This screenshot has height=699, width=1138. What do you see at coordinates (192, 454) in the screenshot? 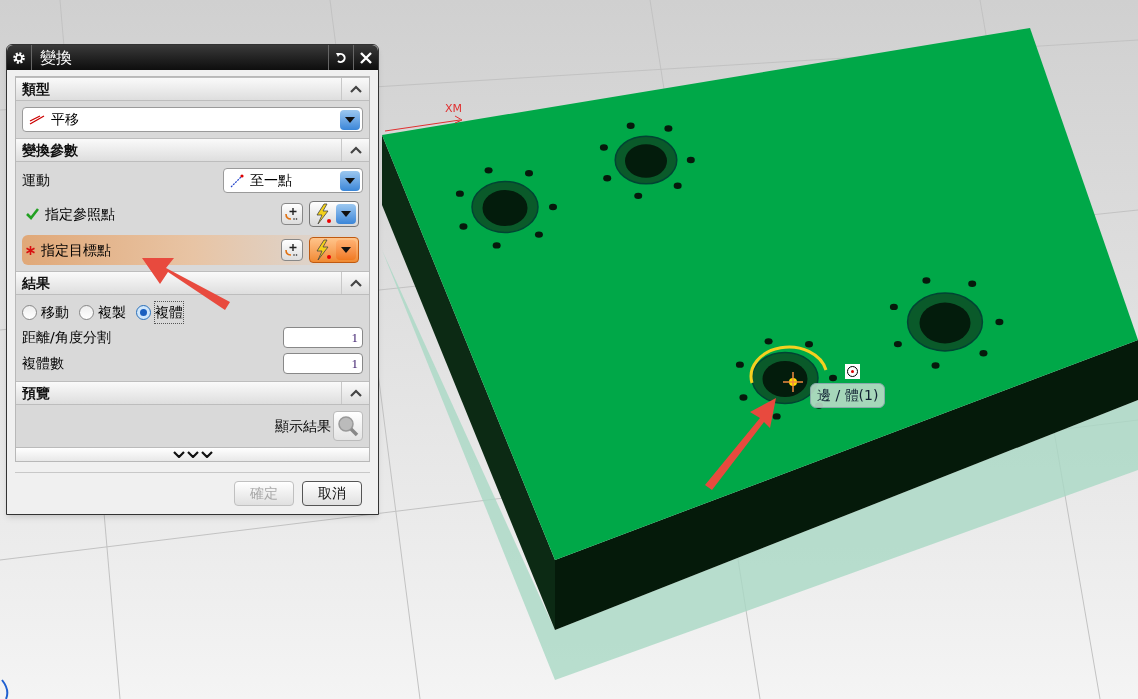
I see `triple-chevron-icon` at bounding box center [192, 454].